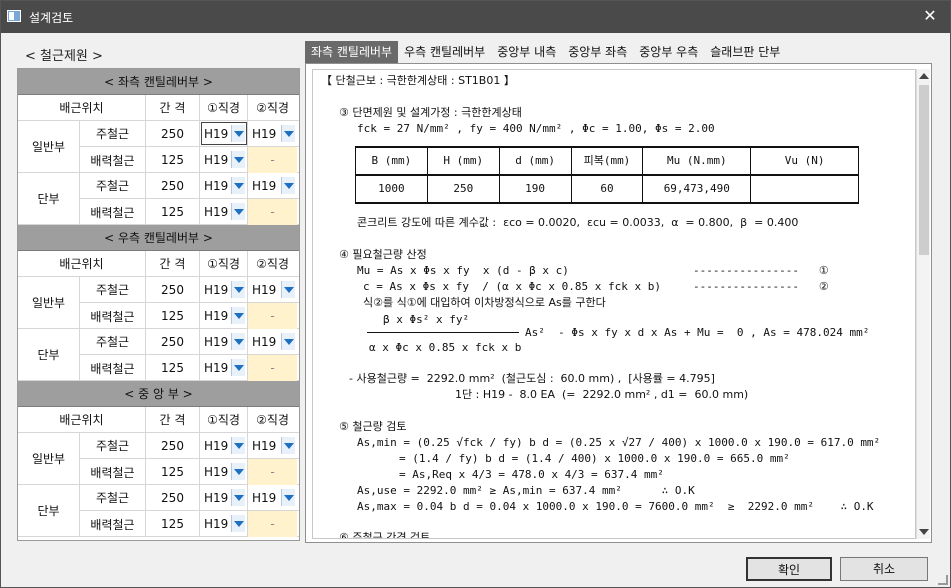  Describe the element at coordinates (668, 52) in the screenshot. I see `tab-4: 중앙부 우측` at that location.